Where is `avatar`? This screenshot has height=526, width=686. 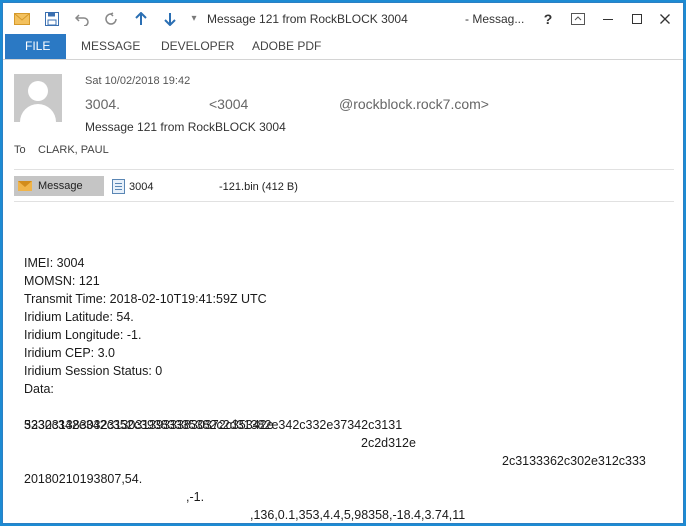 avatar is located at coordinates (38, 98).